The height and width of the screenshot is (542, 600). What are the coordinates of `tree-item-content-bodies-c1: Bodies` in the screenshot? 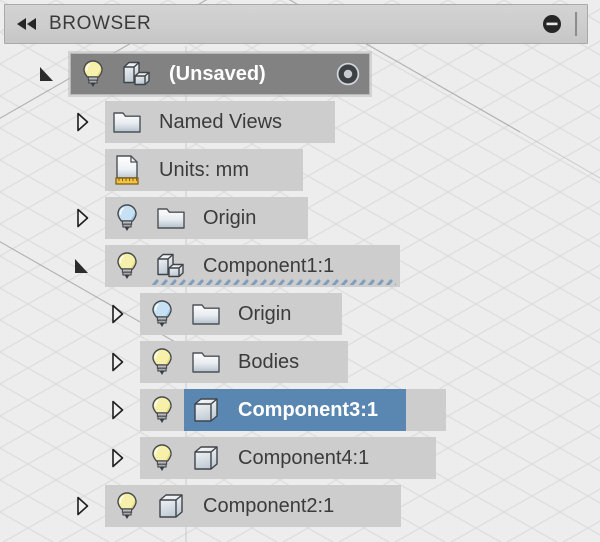 It's located at (255, 362).